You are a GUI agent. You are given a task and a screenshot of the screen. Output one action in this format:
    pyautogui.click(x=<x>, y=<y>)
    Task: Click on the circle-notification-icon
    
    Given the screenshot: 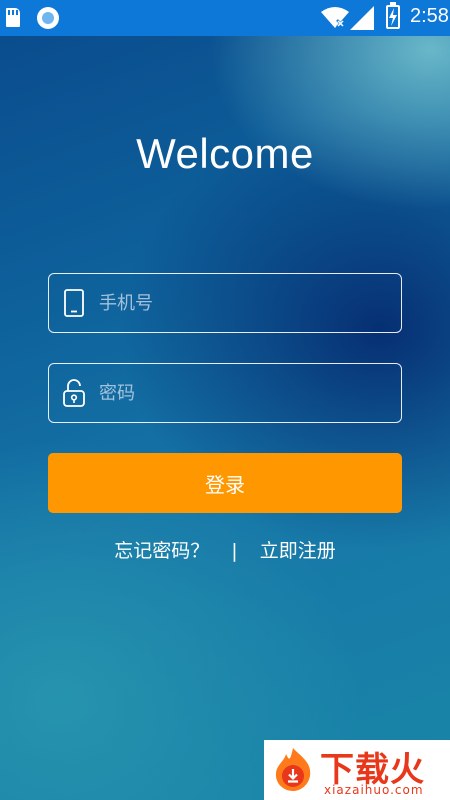 What is the action you would take?
    pyautogui.click(x=48, y=18)
    